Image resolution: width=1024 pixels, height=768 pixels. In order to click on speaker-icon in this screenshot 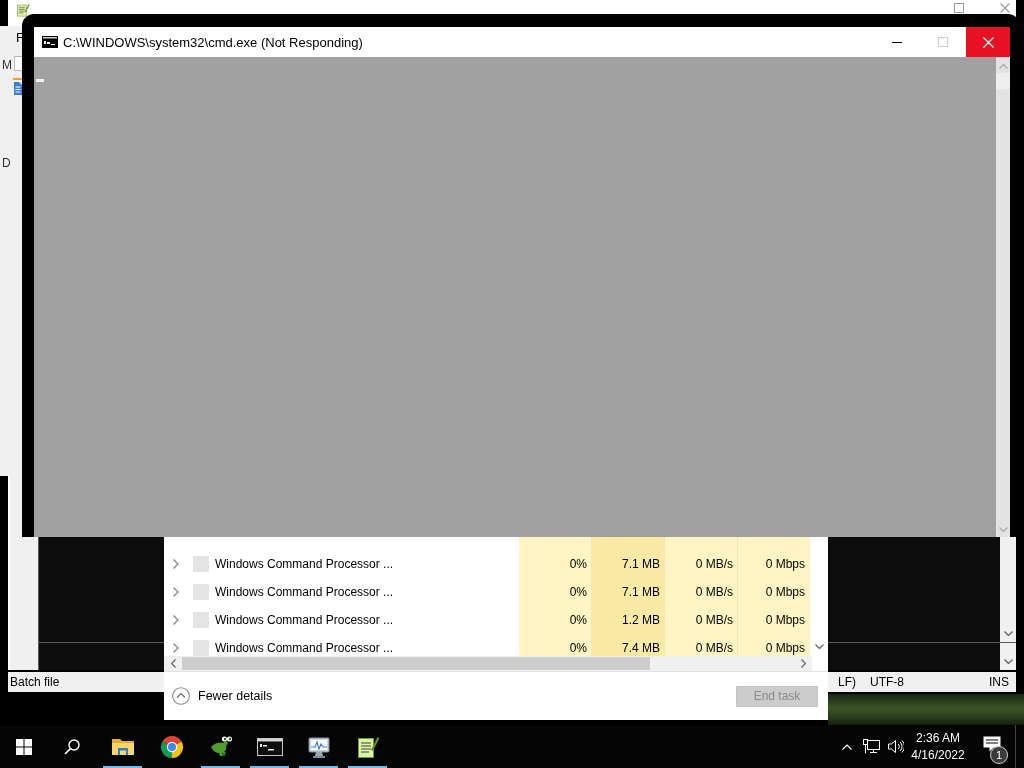, I will do `click(895, 746)`.